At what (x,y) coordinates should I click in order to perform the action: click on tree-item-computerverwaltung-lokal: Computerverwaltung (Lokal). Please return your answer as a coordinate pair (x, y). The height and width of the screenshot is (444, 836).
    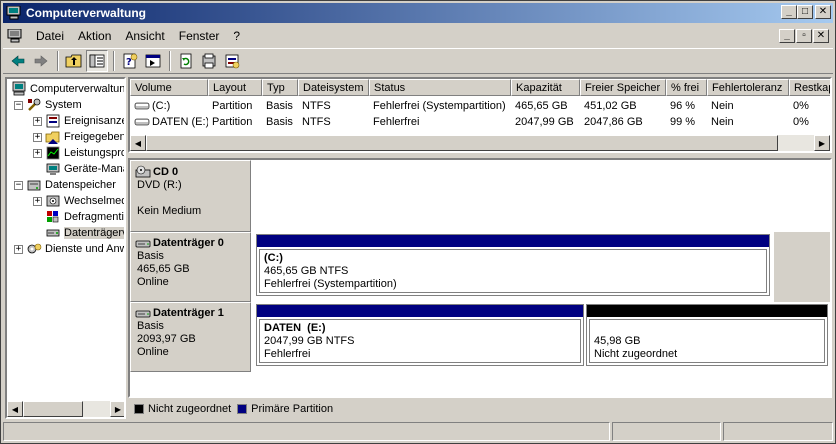
    Looking at the image, I should click on (68, 89).